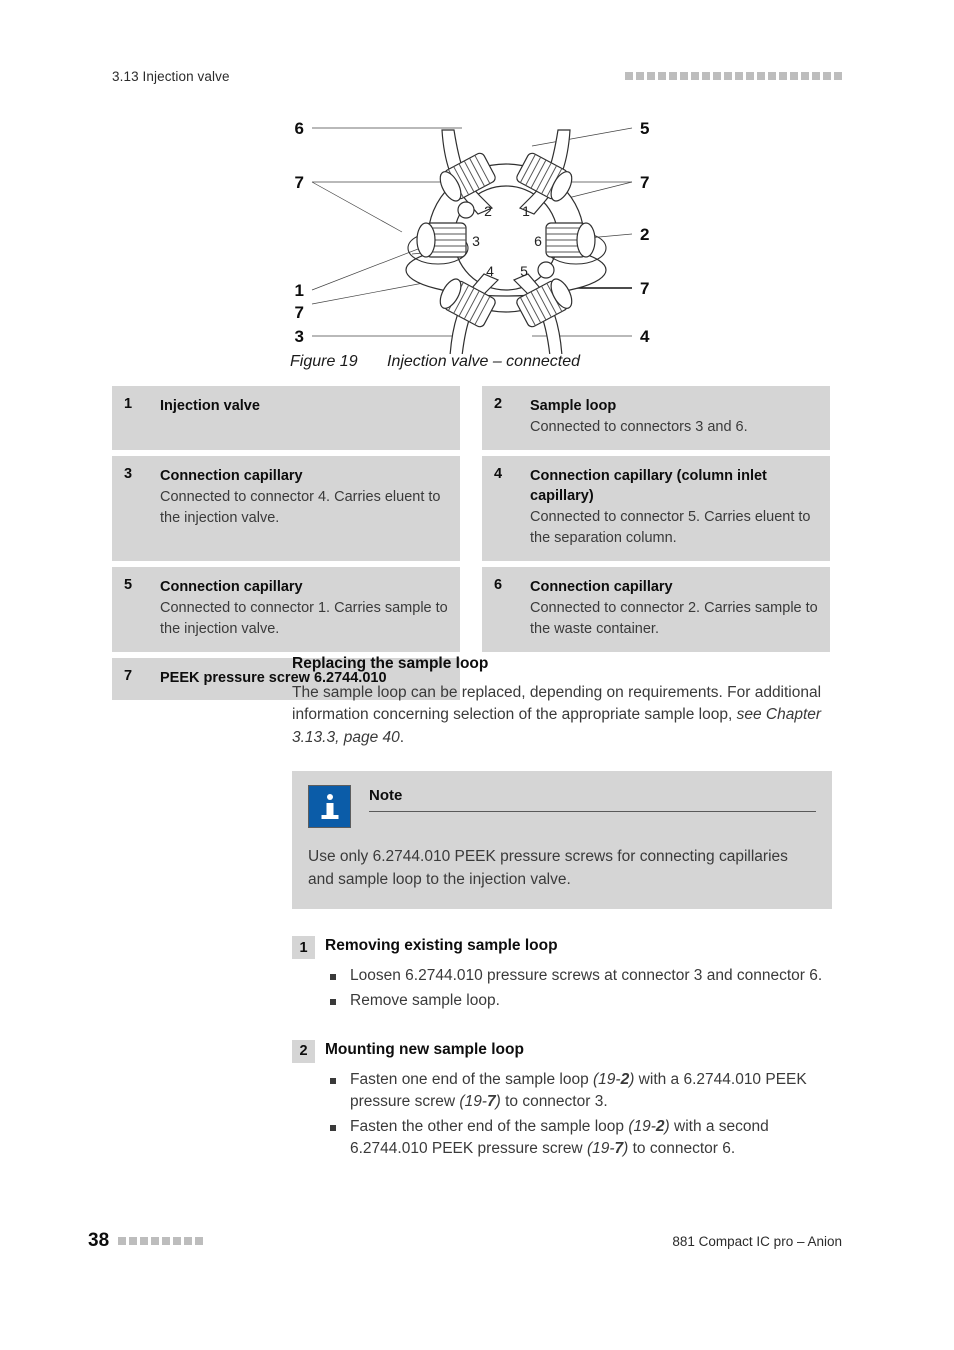 This screenshot has height=1350, width=954. What do you see at coordinates (490, 271) in the screenshot?
I see `dial-number-4: 4` at bounding box center [490, 271].